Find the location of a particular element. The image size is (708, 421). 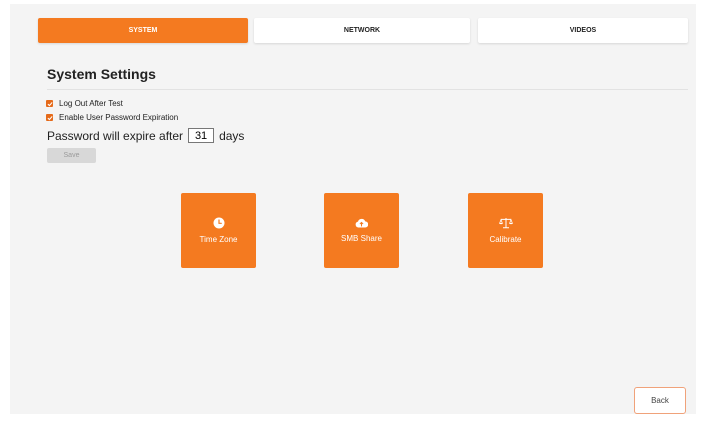

expire-prefix: Password will expire after is located at coordinates (115, 135).